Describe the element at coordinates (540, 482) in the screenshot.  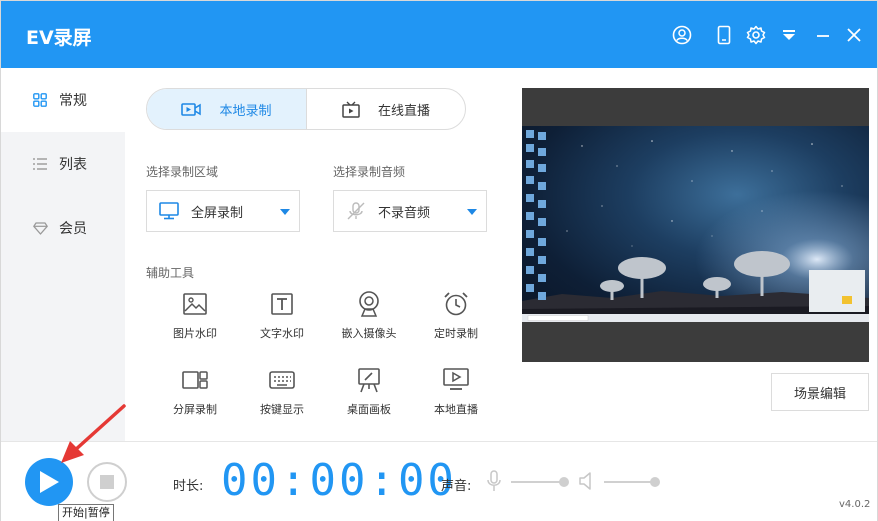
I see `mic-volume-slider` at that location.